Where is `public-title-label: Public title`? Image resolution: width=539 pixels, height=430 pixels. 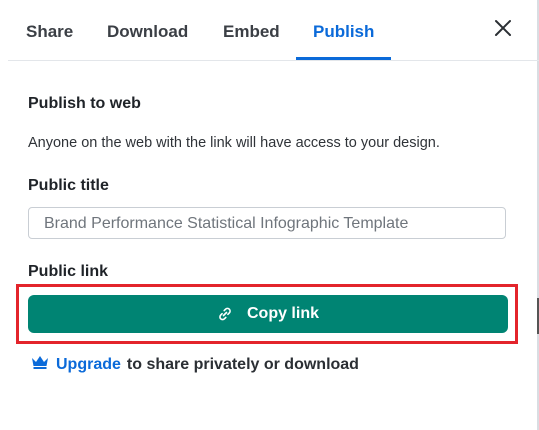
public-title-label: Public title is located at coordinates (68, 185).